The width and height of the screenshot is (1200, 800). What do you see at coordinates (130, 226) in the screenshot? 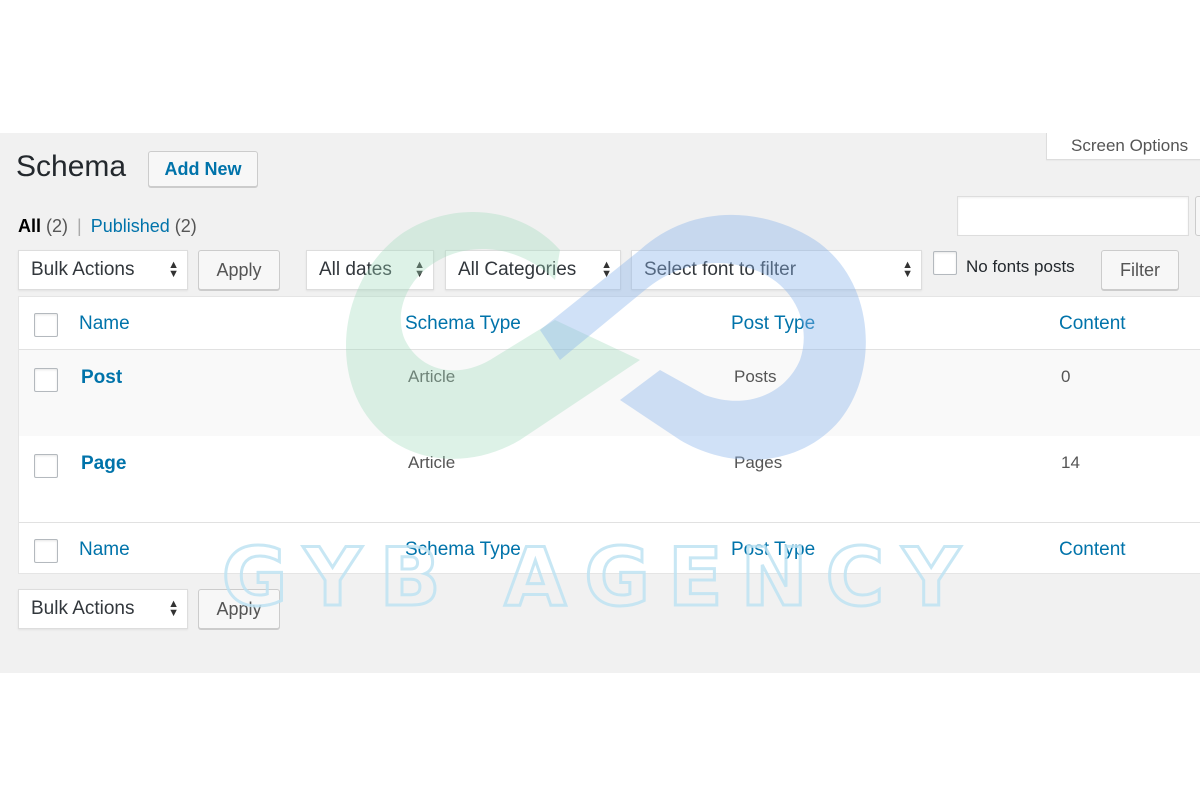
I see `view-published-label: Published` at bounding box center [130, 226].